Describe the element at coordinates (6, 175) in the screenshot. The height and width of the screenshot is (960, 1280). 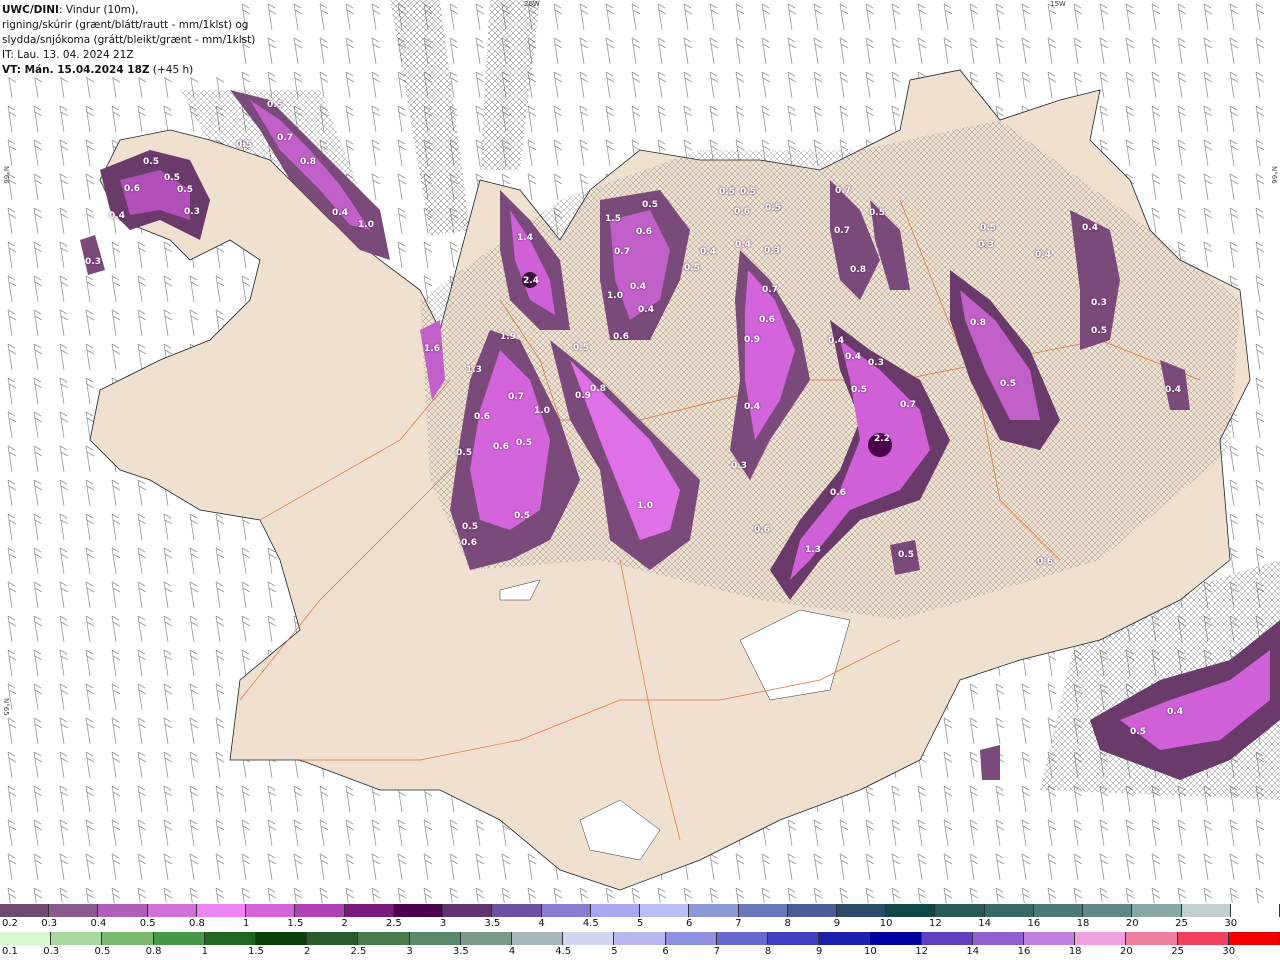
I see `coord-label-66n-left: N°66` at that location.